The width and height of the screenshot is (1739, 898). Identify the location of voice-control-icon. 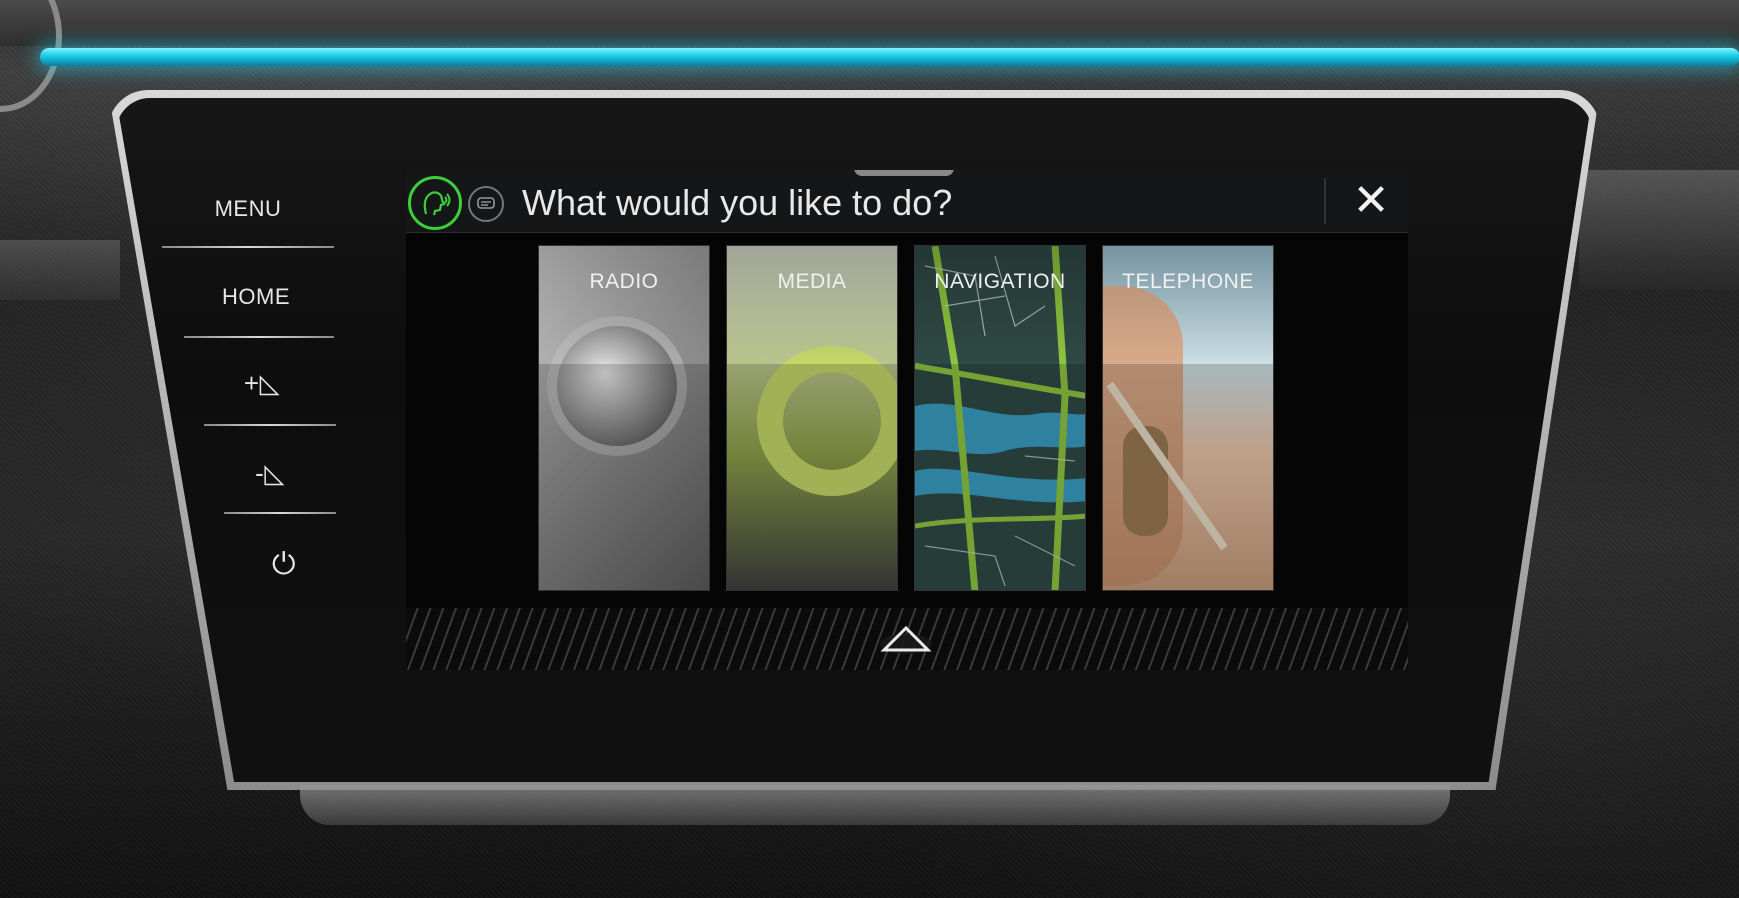
(435, 203).